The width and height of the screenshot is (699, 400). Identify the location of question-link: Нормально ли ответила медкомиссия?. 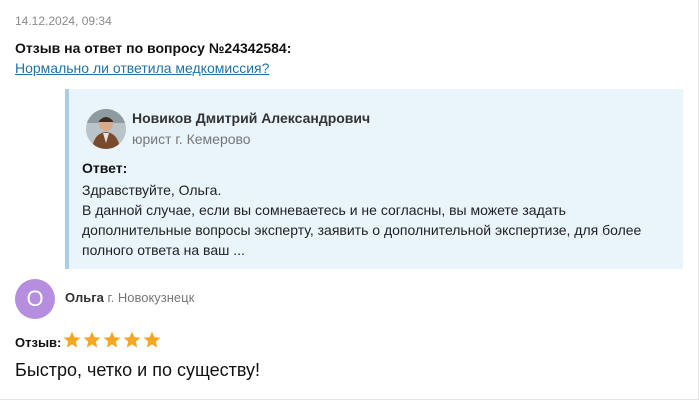
(142, 68).